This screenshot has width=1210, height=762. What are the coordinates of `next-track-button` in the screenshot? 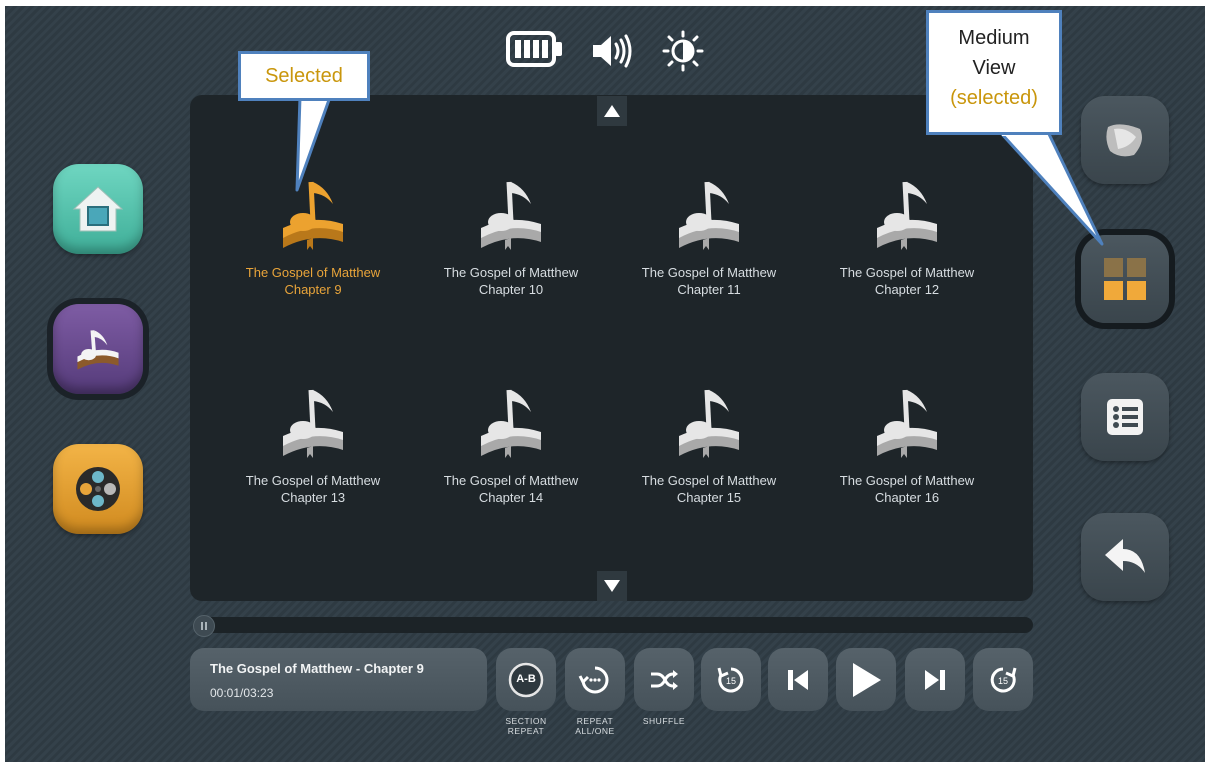 It's located at (935, 679).